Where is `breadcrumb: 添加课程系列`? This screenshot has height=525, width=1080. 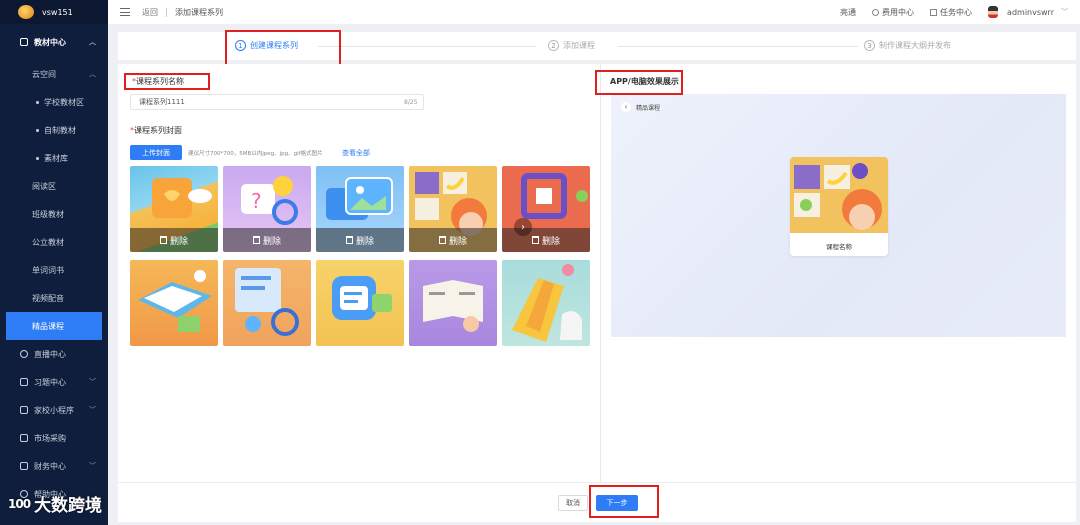
breadcrumb: 添加课程系列 is located at coordinates (199, 12).